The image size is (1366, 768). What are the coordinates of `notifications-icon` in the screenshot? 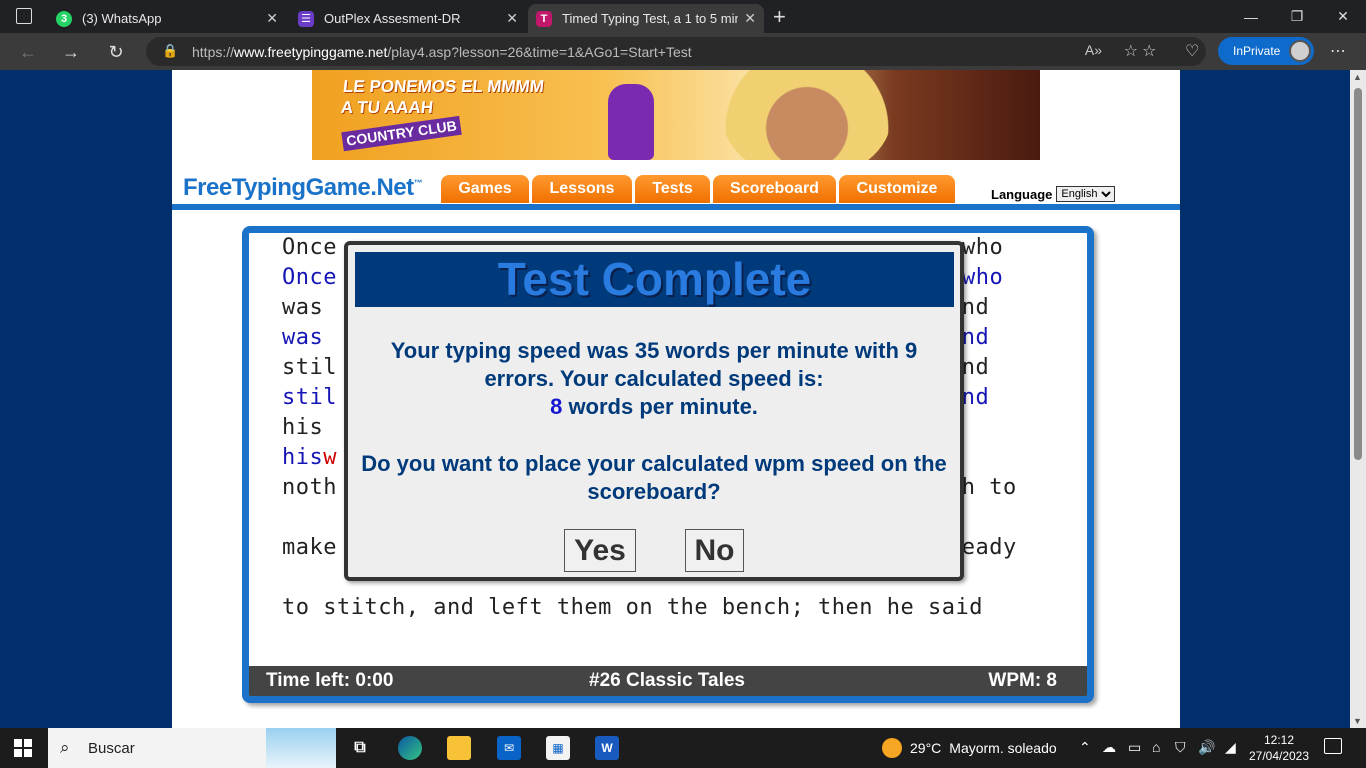 It's located at (1333, 746).